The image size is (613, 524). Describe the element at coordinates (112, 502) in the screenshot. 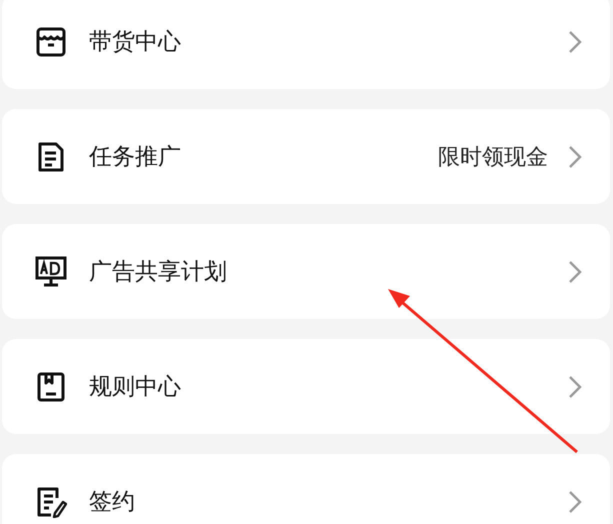

I see `menu-label: 签约` at that location.